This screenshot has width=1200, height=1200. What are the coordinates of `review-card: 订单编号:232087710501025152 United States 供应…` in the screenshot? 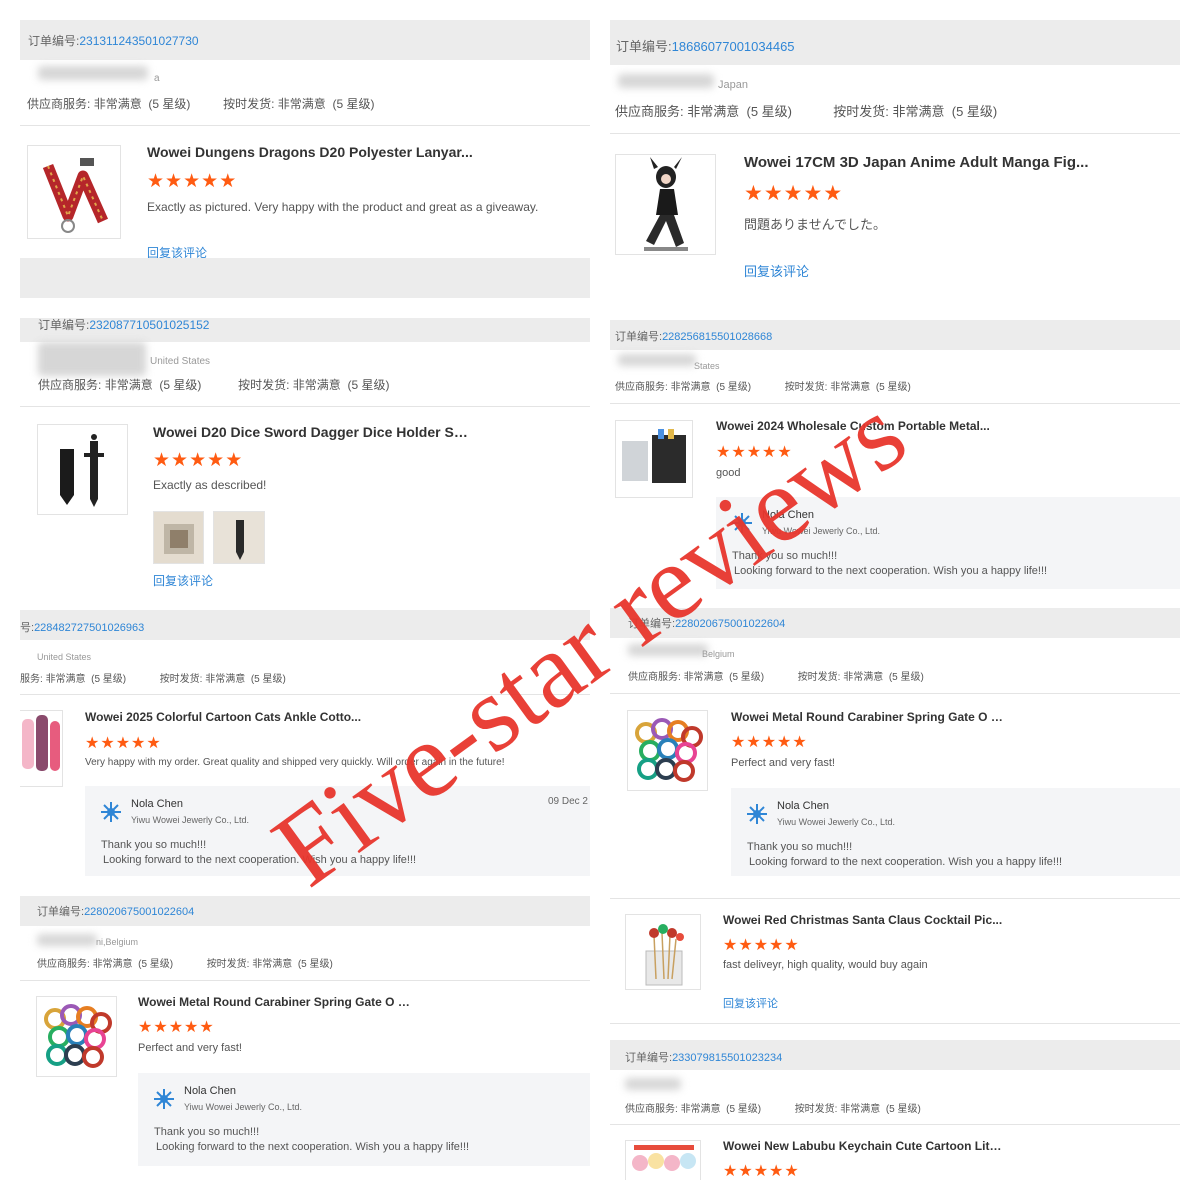 It's located at (305, 459).